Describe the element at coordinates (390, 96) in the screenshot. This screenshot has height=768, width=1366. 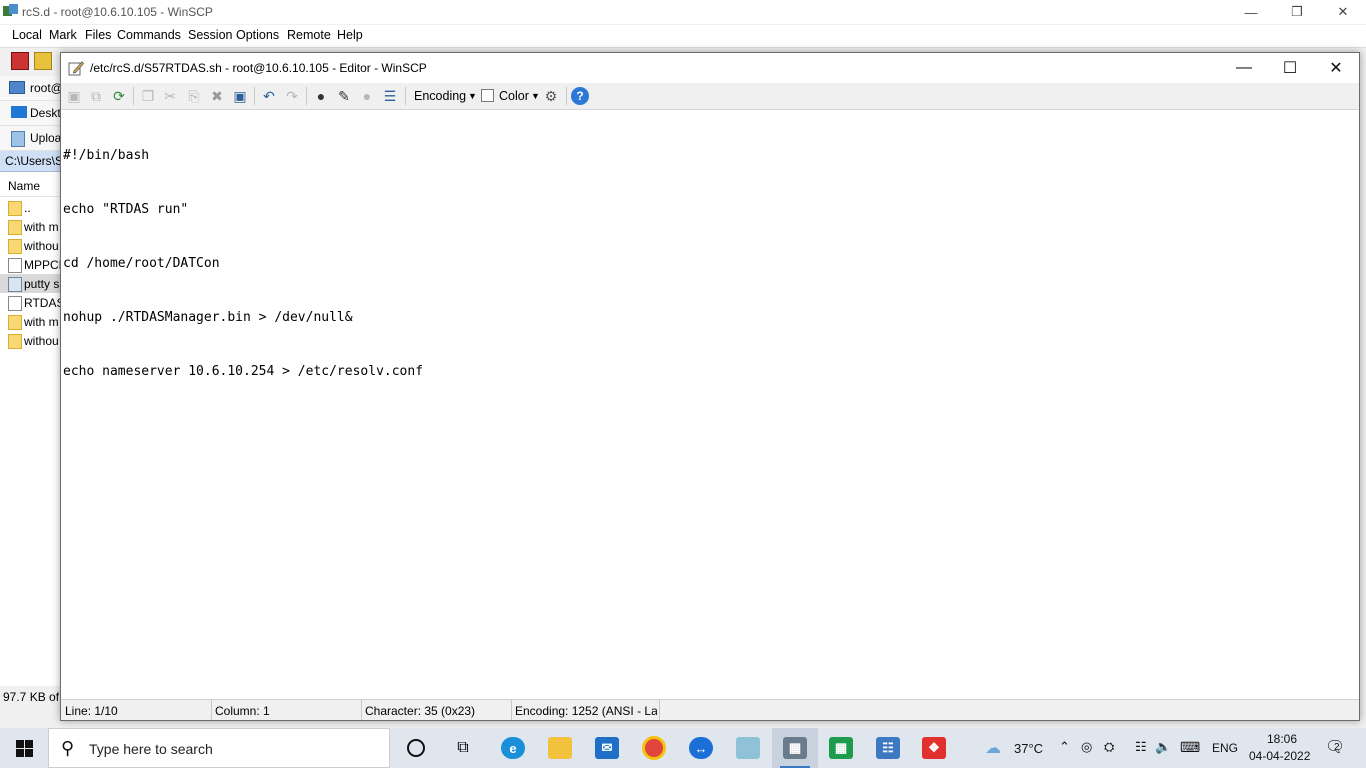
I see `goto-line-icon: ☰` at that location.